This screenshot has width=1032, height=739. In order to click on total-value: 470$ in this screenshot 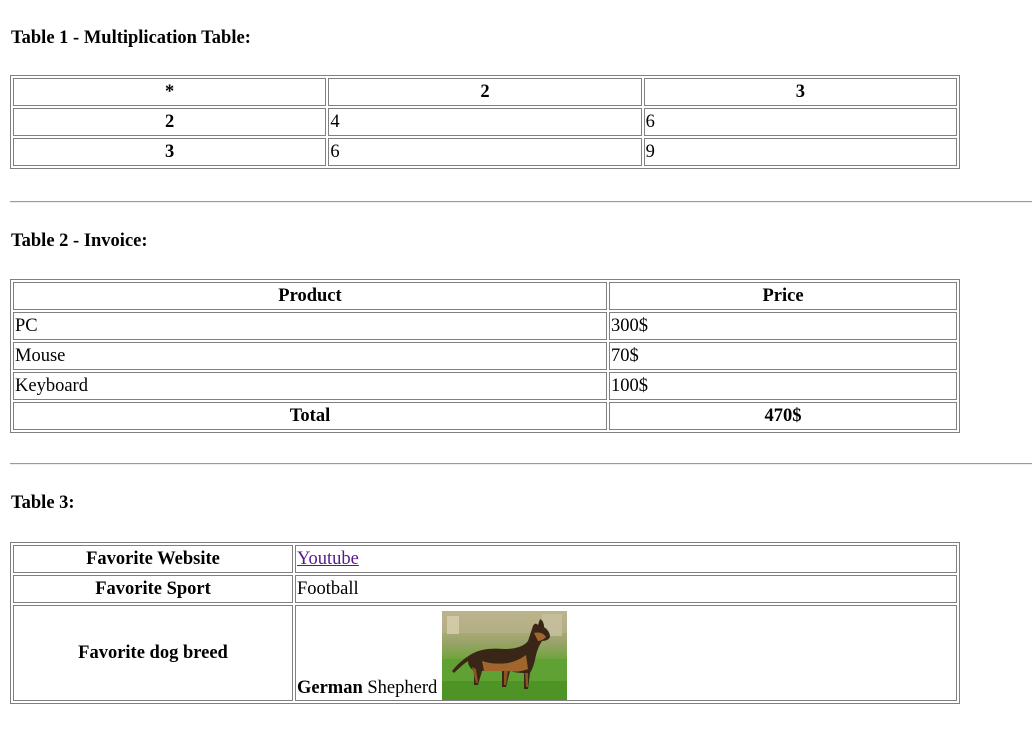, I will do `click(783, 416)`.